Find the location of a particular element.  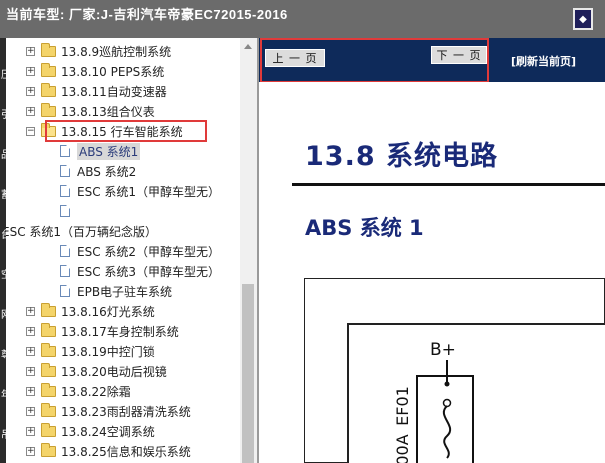

tree-item: ABS 系统1 is located at coordinates (100, 151).